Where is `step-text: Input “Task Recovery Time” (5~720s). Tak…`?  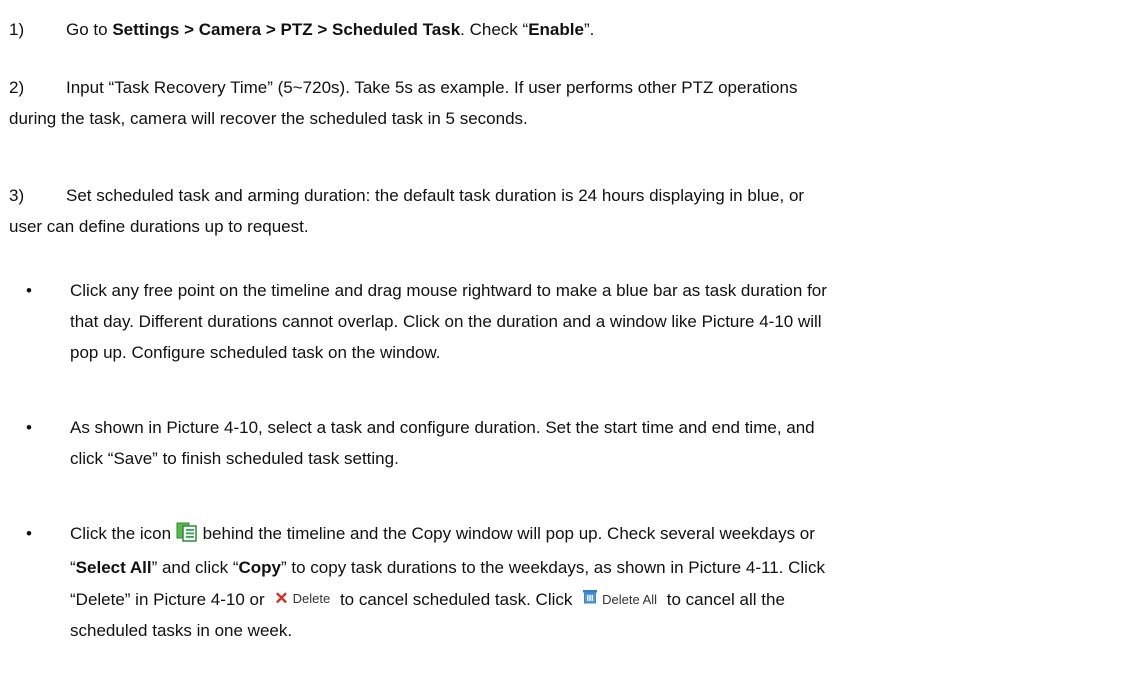
step-text: Input “Task Recovery Time” (5~720s). Tak… is located at coordinates (432, 87).